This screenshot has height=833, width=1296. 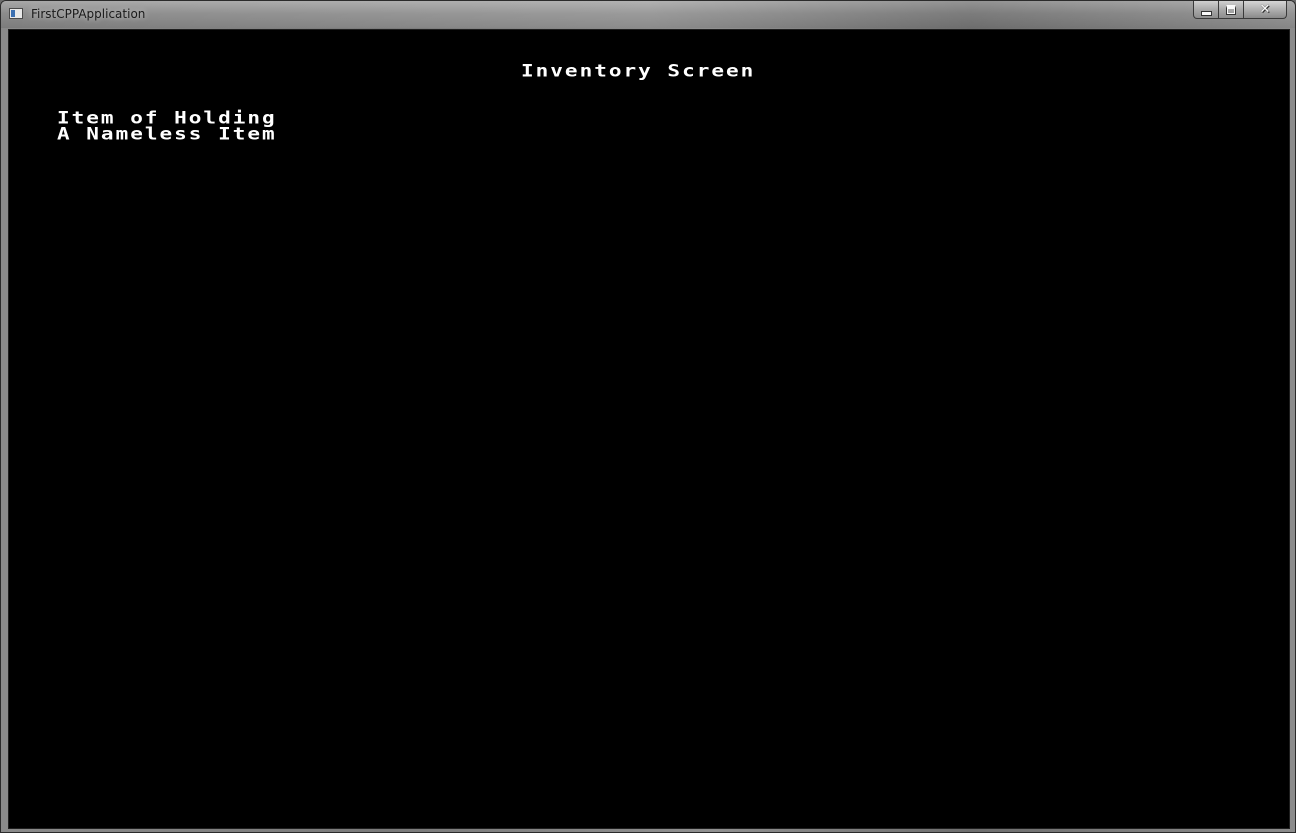 I want to click on minimize-button, so click(x=1206, y=10).